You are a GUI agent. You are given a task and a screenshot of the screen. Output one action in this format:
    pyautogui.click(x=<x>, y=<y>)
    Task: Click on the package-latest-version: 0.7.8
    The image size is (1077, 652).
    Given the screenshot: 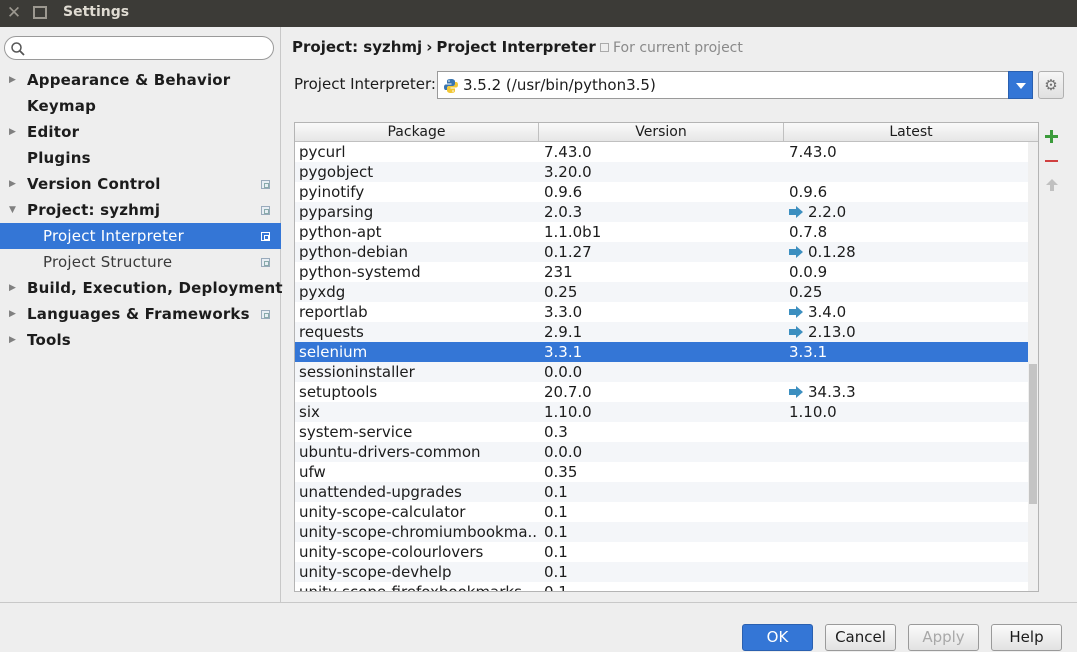 What is the action you would take?
    pyautogui.click(x=808, y=232)
    